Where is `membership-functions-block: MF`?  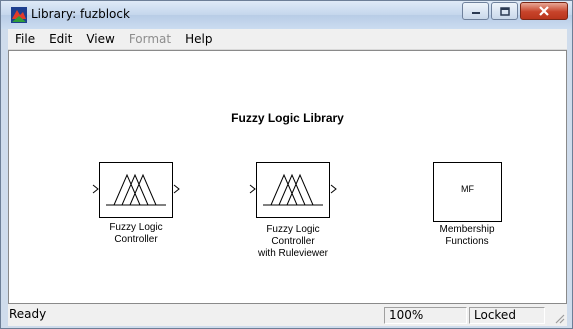 membership-functions-block: MF is located at coordinates (467, 192).